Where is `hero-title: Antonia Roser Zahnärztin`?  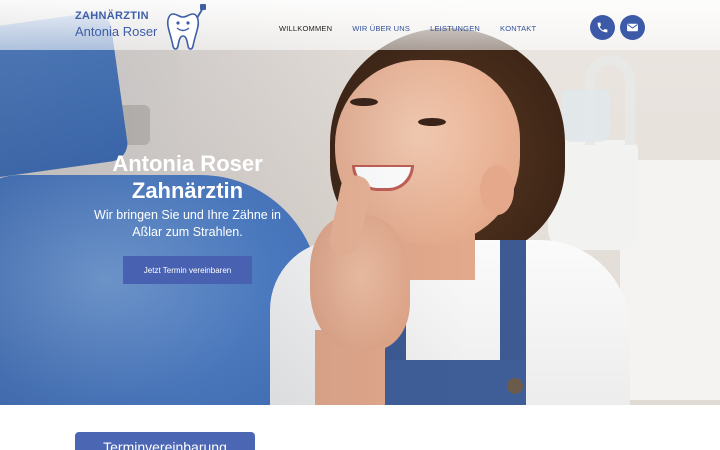
hero-title: Antonia Roser Zahnärztin is located at coordinates (187, 177).